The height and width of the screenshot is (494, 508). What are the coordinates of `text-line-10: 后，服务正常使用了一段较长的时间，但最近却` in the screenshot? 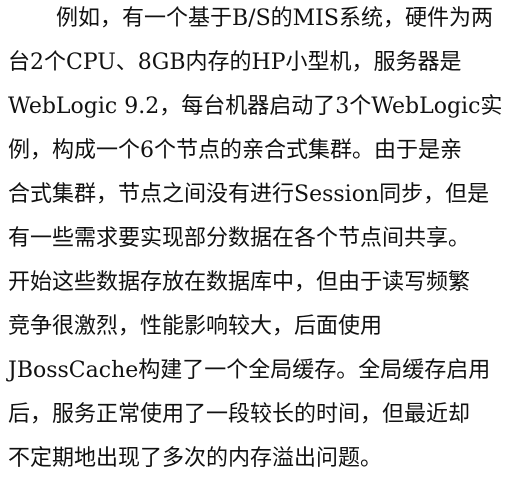 It's located at (239, 414).